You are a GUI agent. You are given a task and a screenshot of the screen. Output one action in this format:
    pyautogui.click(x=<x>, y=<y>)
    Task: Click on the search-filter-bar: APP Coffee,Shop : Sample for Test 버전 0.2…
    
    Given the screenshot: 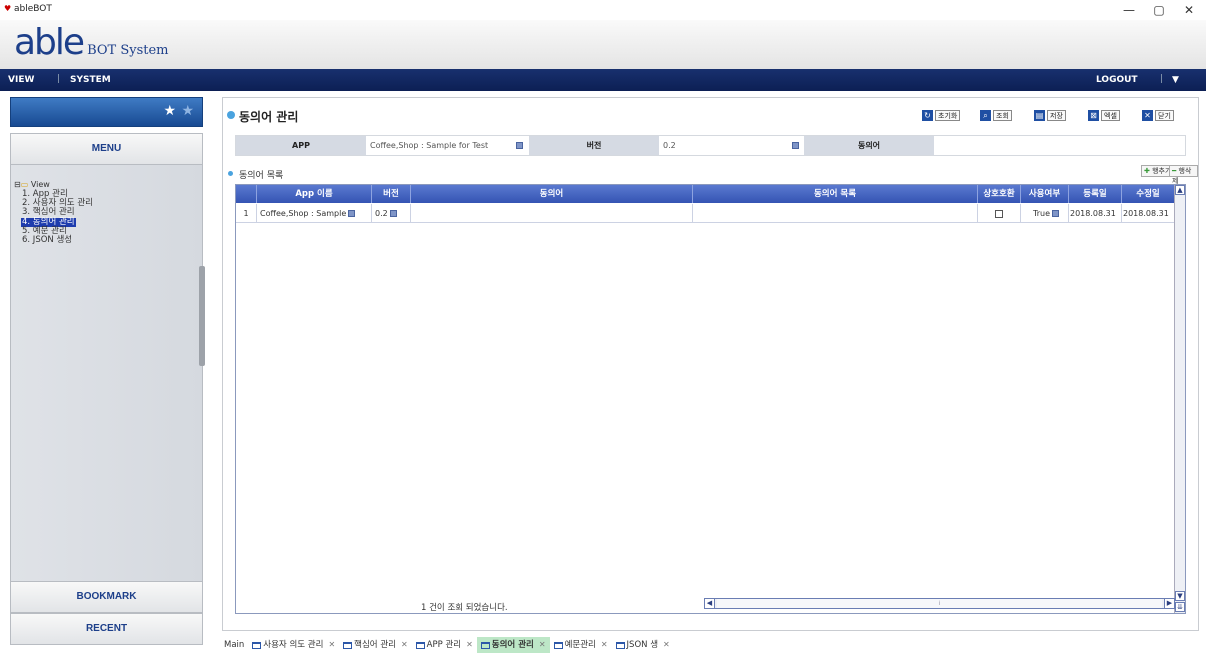 What is the action you would take?
    pyautogui.click(x=710, y=145)
    